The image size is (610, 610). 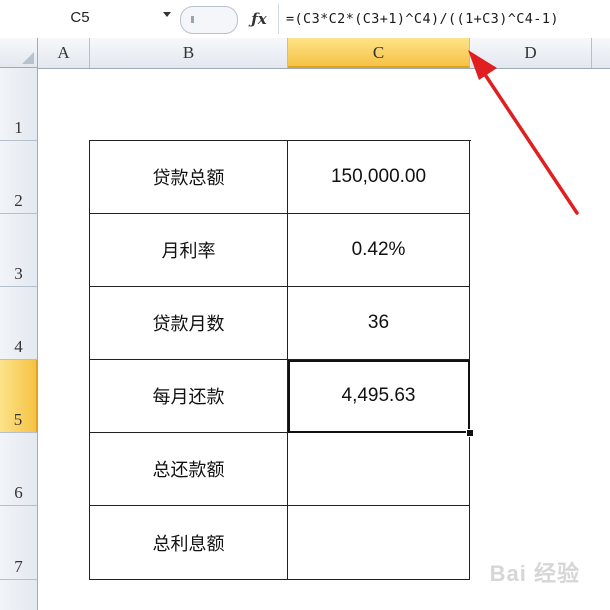 What do you see at coordinates (531, 53) in the screenshot?
I see `column-header-d: D` at bounding box center [531, 53].